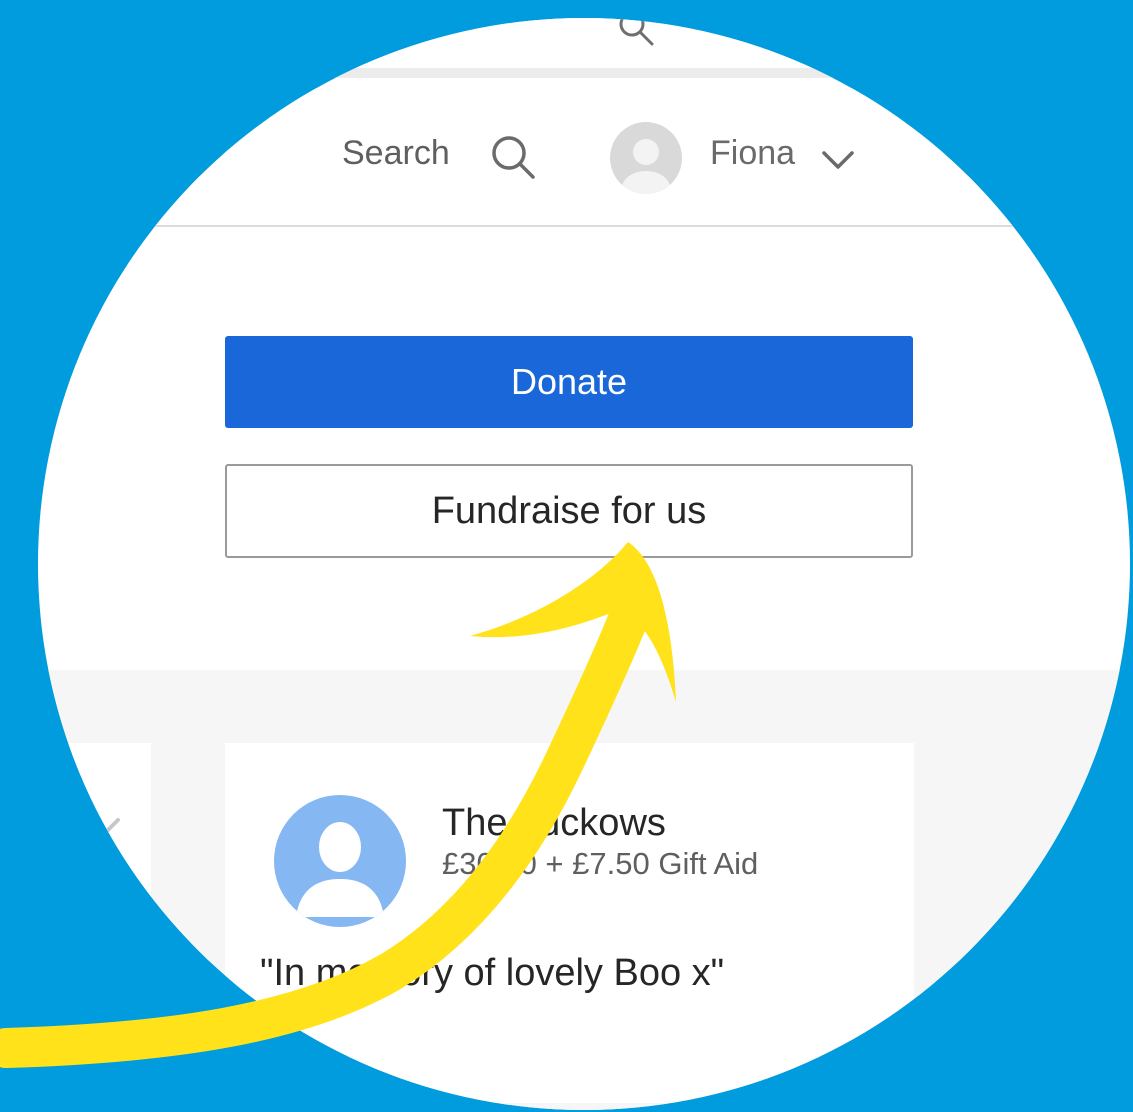 The height and width of the screenshot is (1112, 1133). What do you see at coordinates (110, 836) in the screenshot?
I see `chevron-left-icon` at bounding box center [110, 836].